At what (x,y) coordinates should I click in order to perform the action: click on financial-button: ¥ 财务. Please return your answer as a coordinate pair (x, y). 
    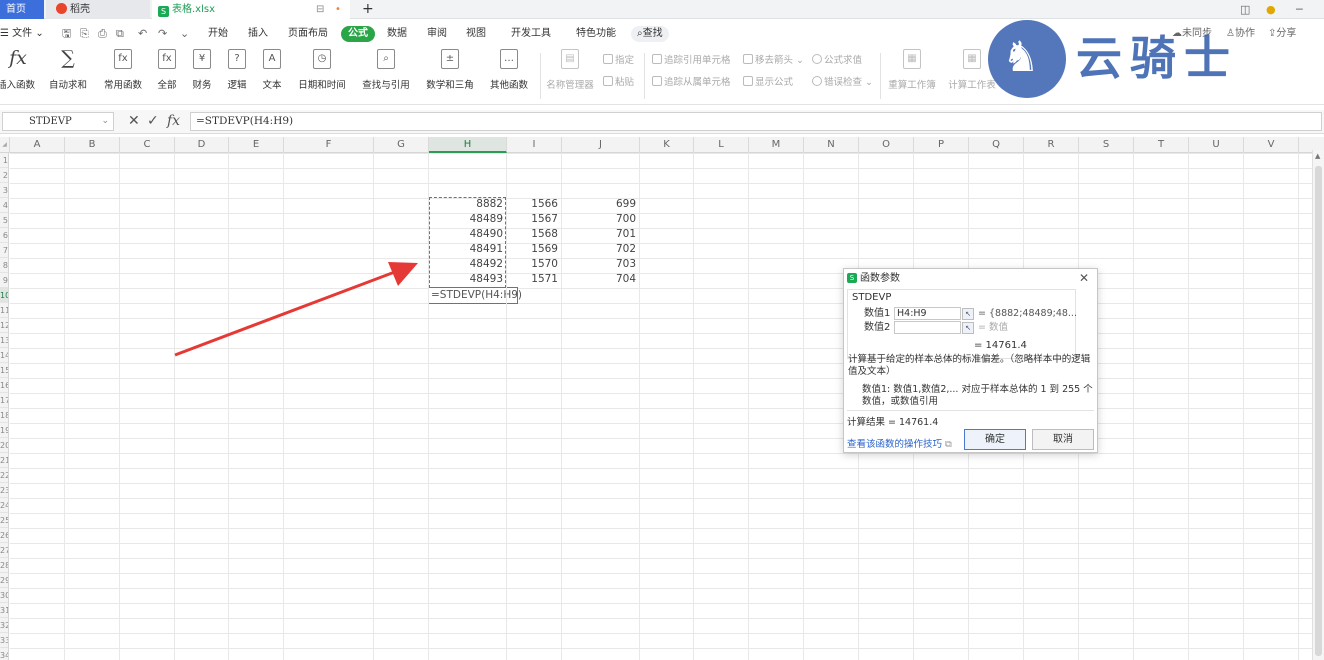
    Looking at the image, I should click on (202, 70).